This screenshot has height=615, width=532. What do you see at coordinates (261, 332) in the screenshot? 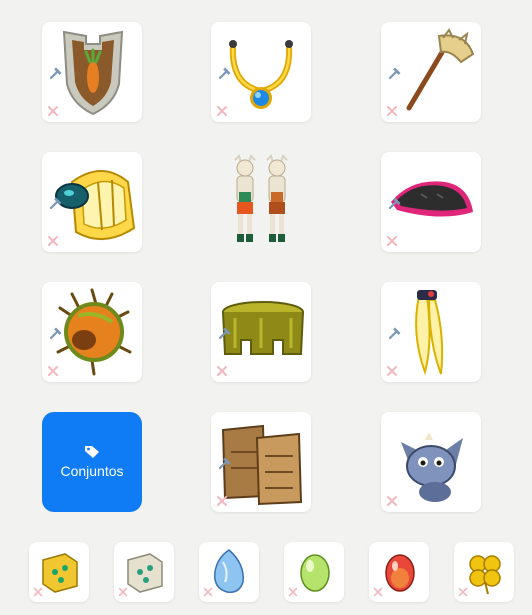
I see `cloak-slot` at bounding box center [261, 332].